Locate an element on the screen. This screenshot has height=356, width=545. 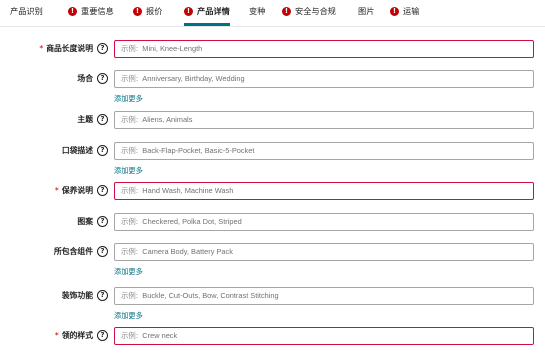
included-components-input: 示例: Camera Body, Battery Pack is located at coordinates (324, 252).